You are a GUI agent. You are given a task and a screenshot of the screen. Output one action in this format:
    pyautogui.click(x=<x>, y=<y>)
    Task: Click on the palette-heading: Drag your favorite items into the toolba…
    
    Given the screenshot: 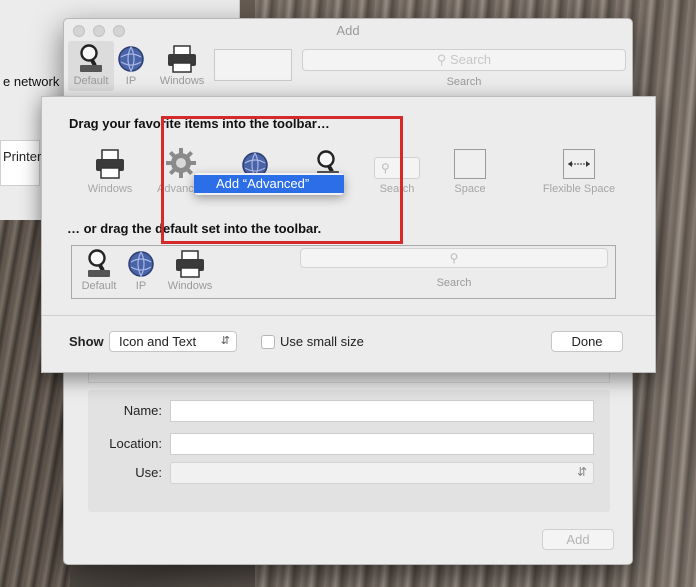 What is the action you would take?
    pyautogui.click(x=199, y=123)
    